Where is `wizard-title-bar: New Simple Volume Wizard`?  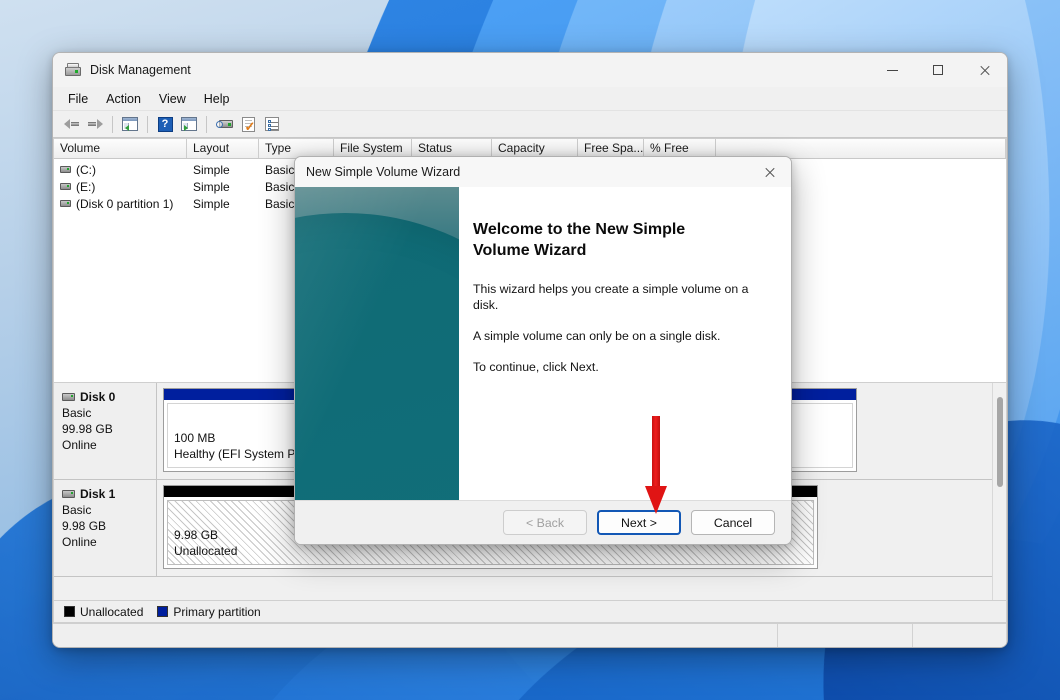 wizard-title-bar: New Simple Volume Wizard is located at coordinates (543, 172).